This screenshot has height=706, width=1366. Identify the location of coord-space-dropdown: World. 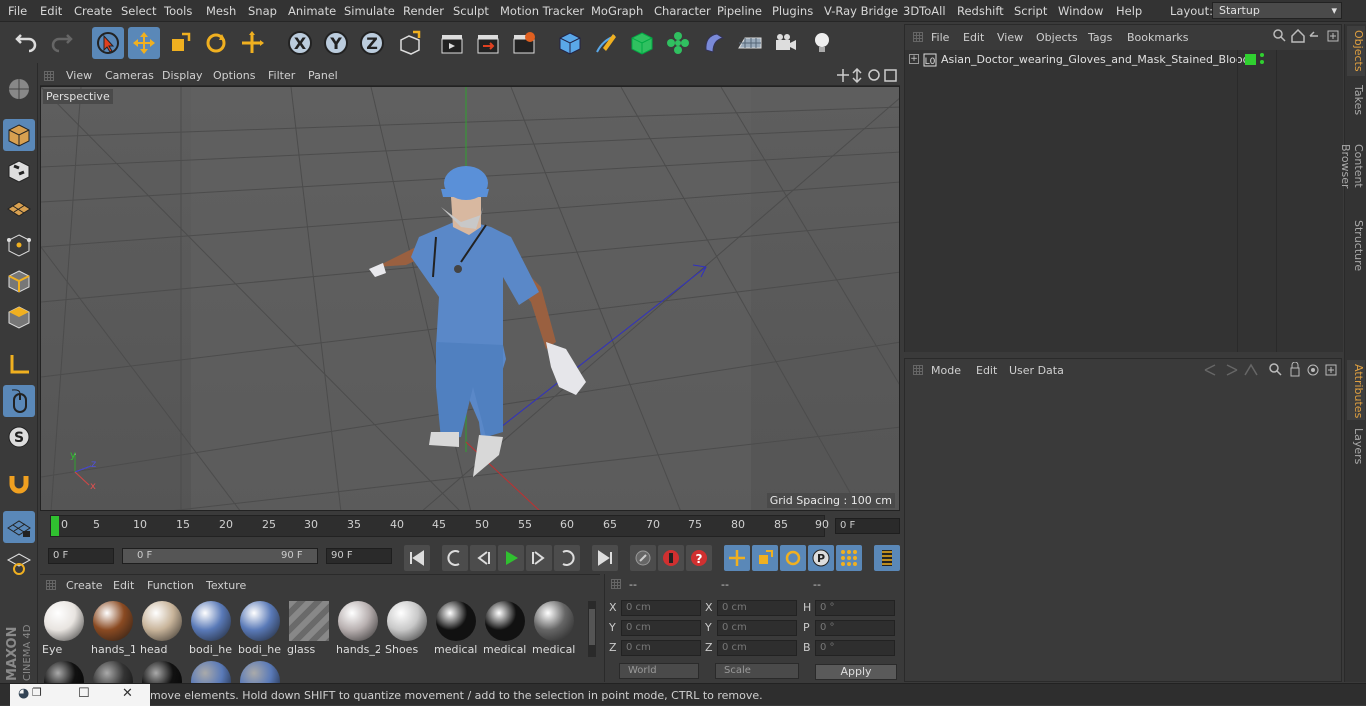
(659, 671).